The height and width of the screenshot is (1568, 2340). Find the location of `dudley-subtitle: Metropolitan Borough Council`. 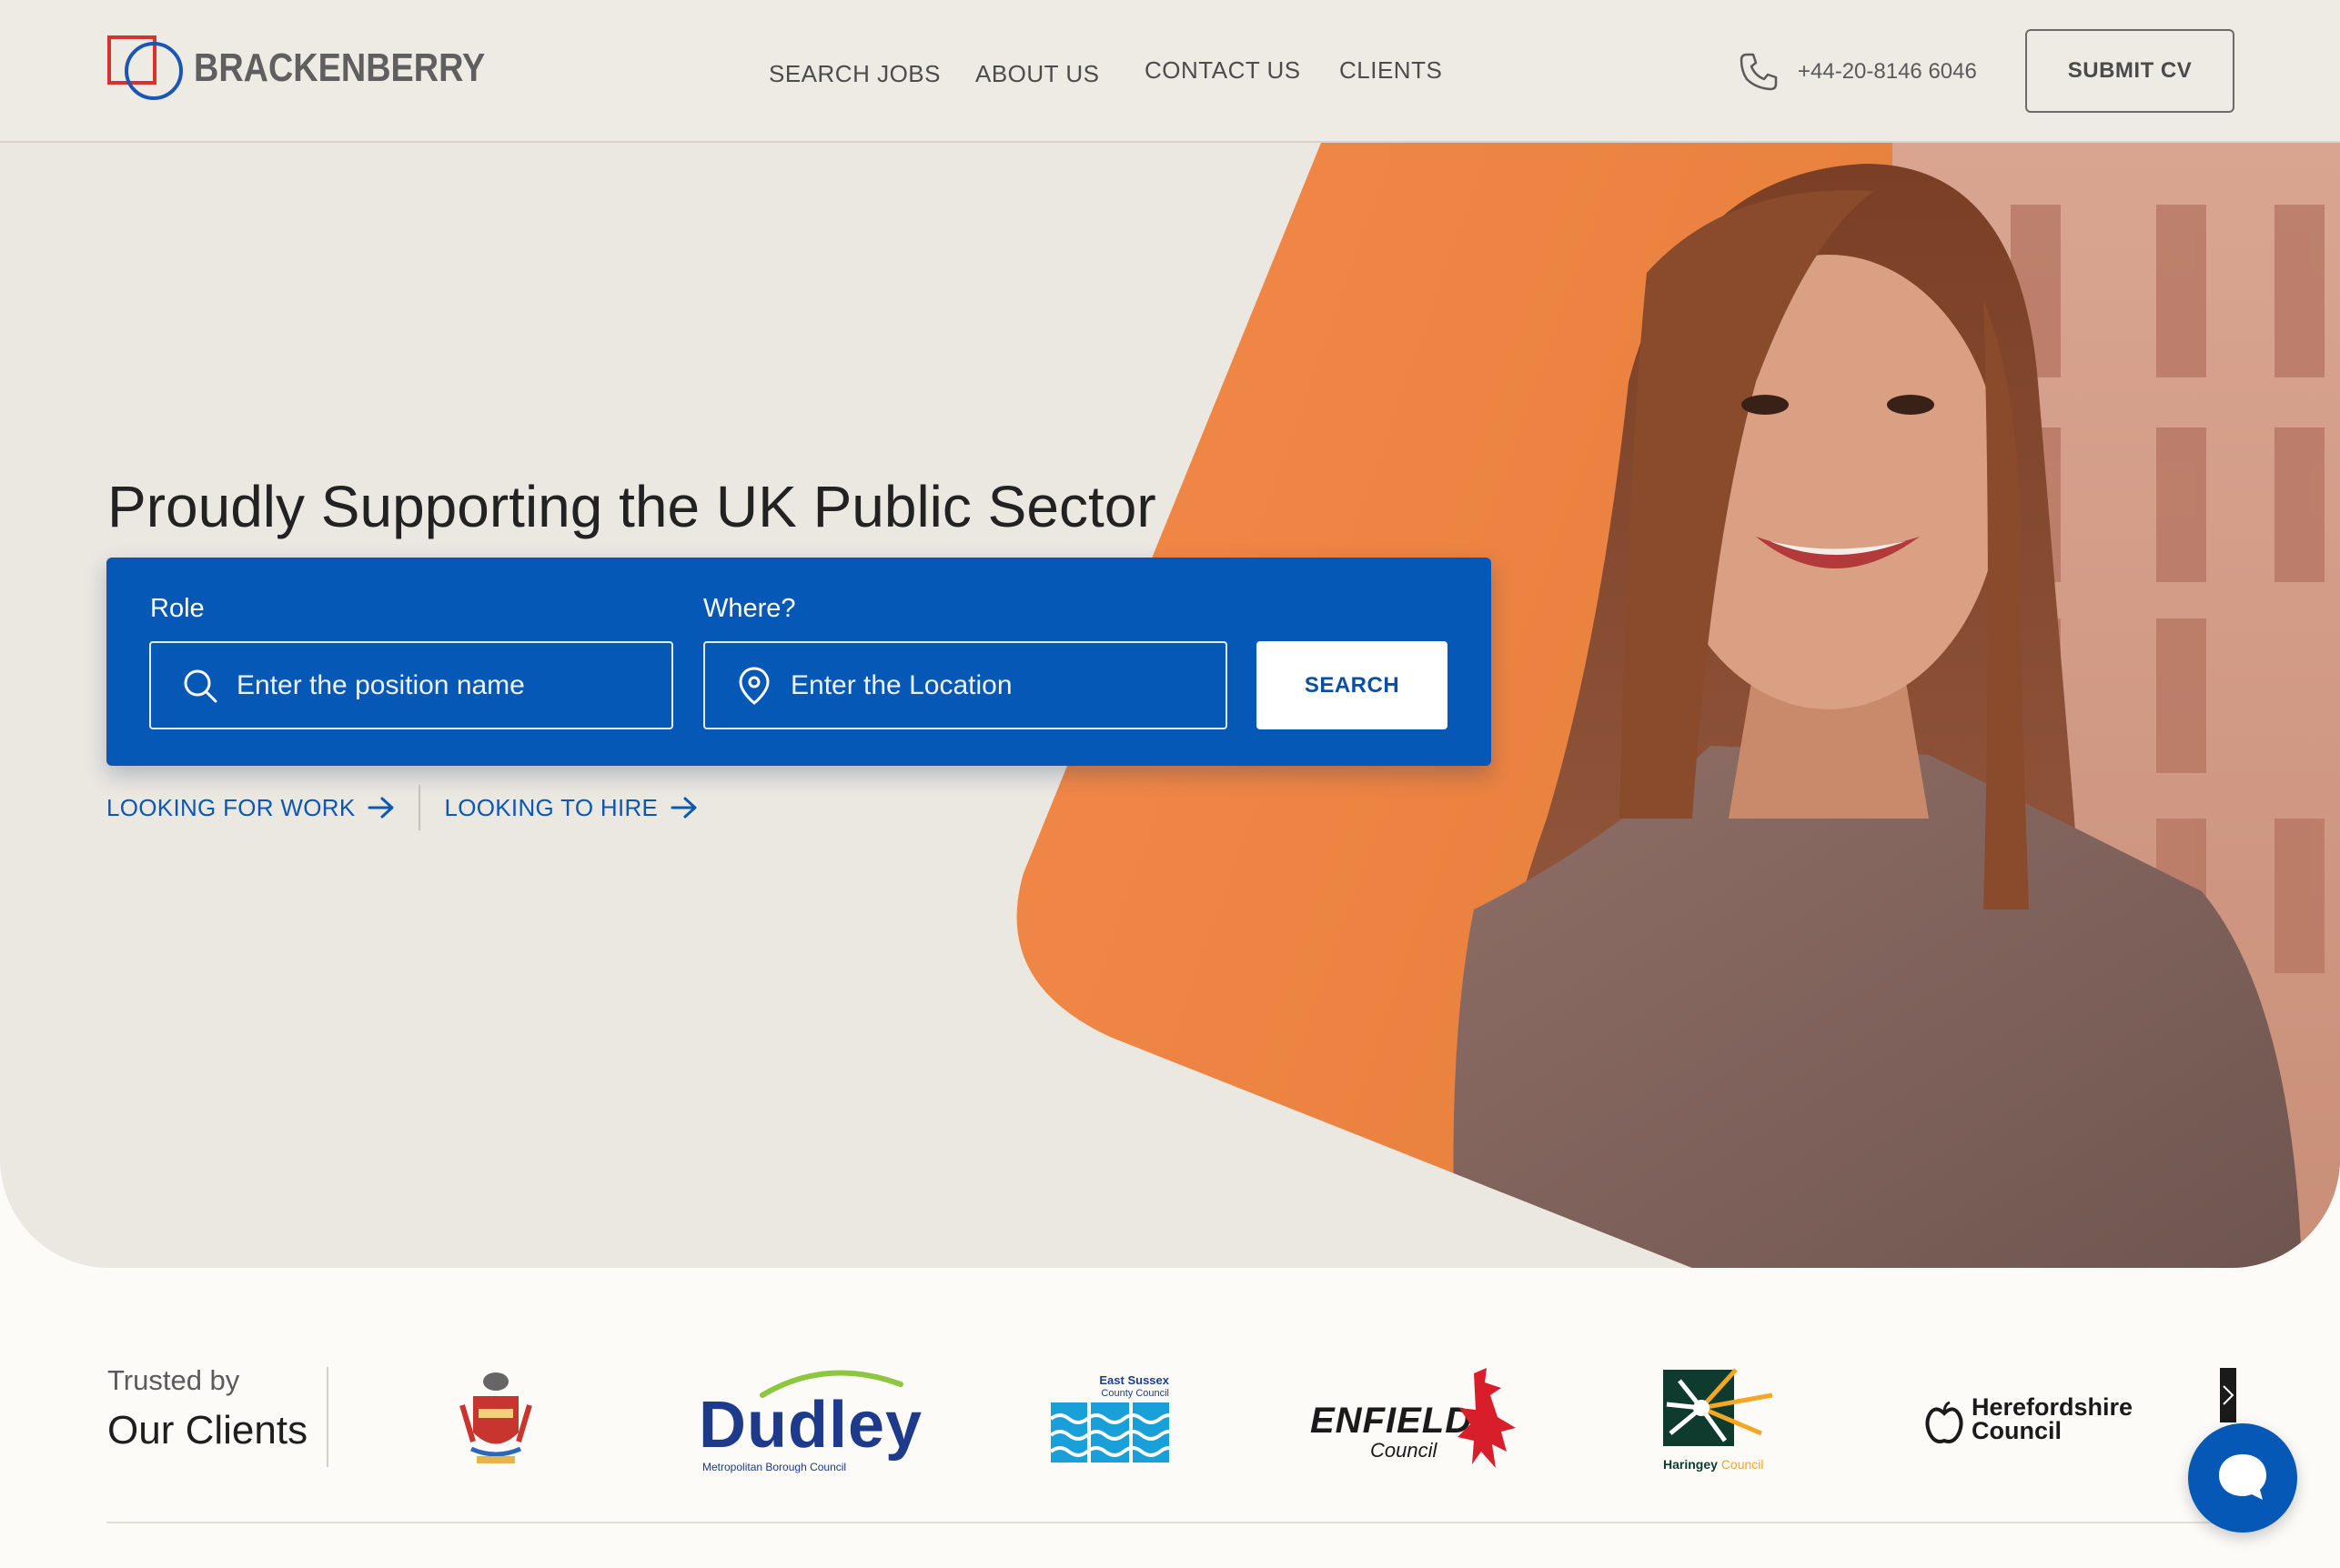

dudley-subtitle: Metropolitan Borough Council is located at coordinates (774, 1467).